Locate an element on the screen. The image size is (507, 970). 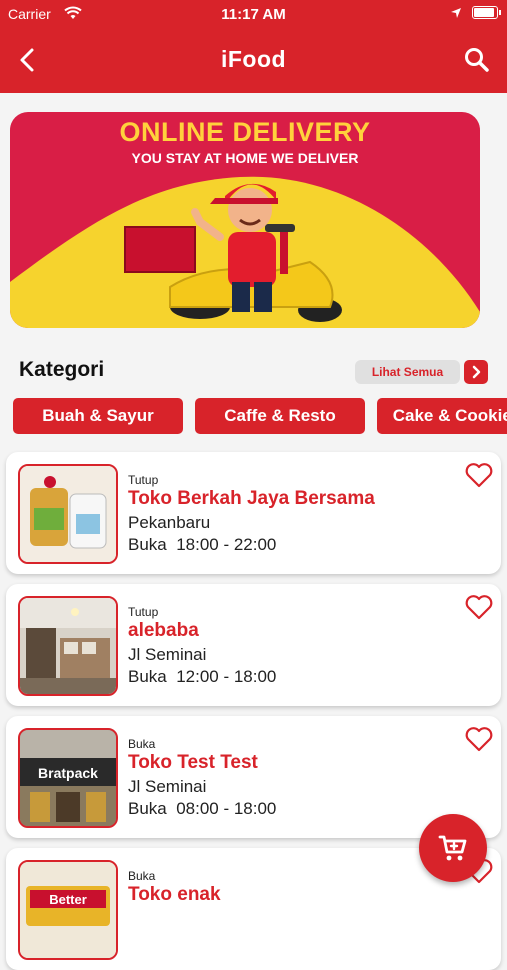
store-name: Toko enak is located at coordinates (174, 894).